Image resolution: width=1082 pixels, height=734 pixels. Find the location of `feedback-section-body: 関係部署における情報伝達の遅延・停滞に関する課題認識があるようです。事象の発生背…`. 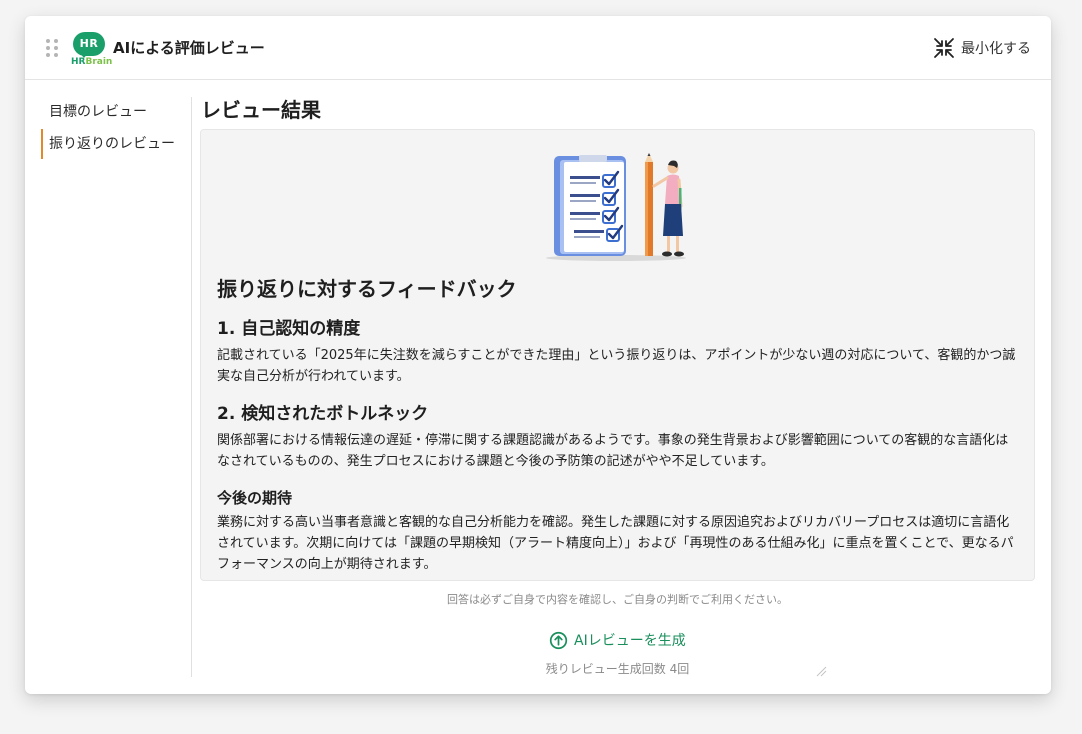

feedback-section-body: 関係部署における情報伝達の遅延・停滞に関する課題認識があるようです。事象の発生背… is located at coordinates (613, 451).